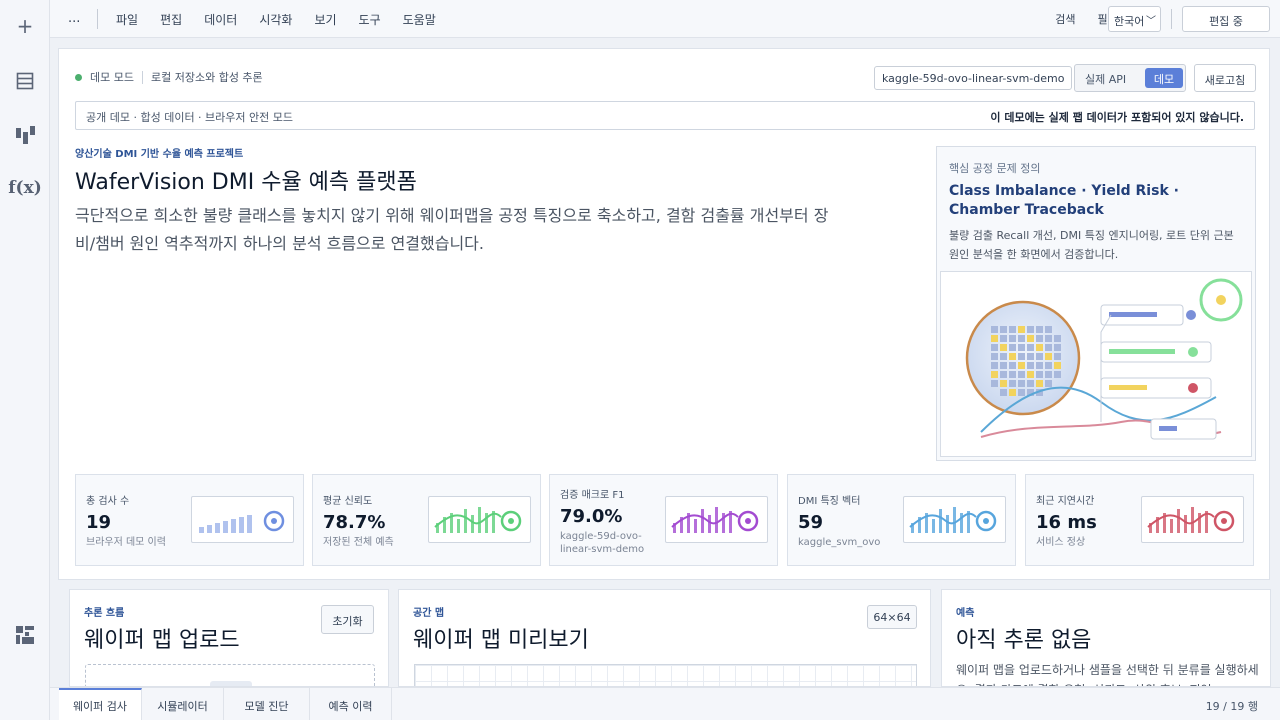 The image size is (1280, 720). Describe the element at coordinates (104, 613) in the screenshot. I see `card-eyebrow: 추론 흐름` at that location.